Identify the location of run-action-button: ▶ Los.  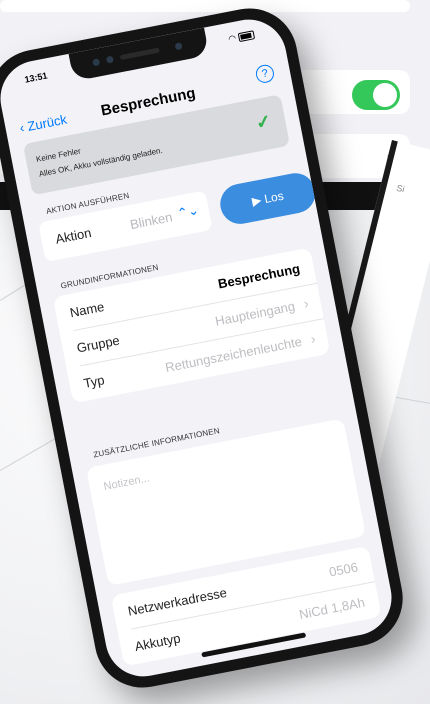
(267, 198).